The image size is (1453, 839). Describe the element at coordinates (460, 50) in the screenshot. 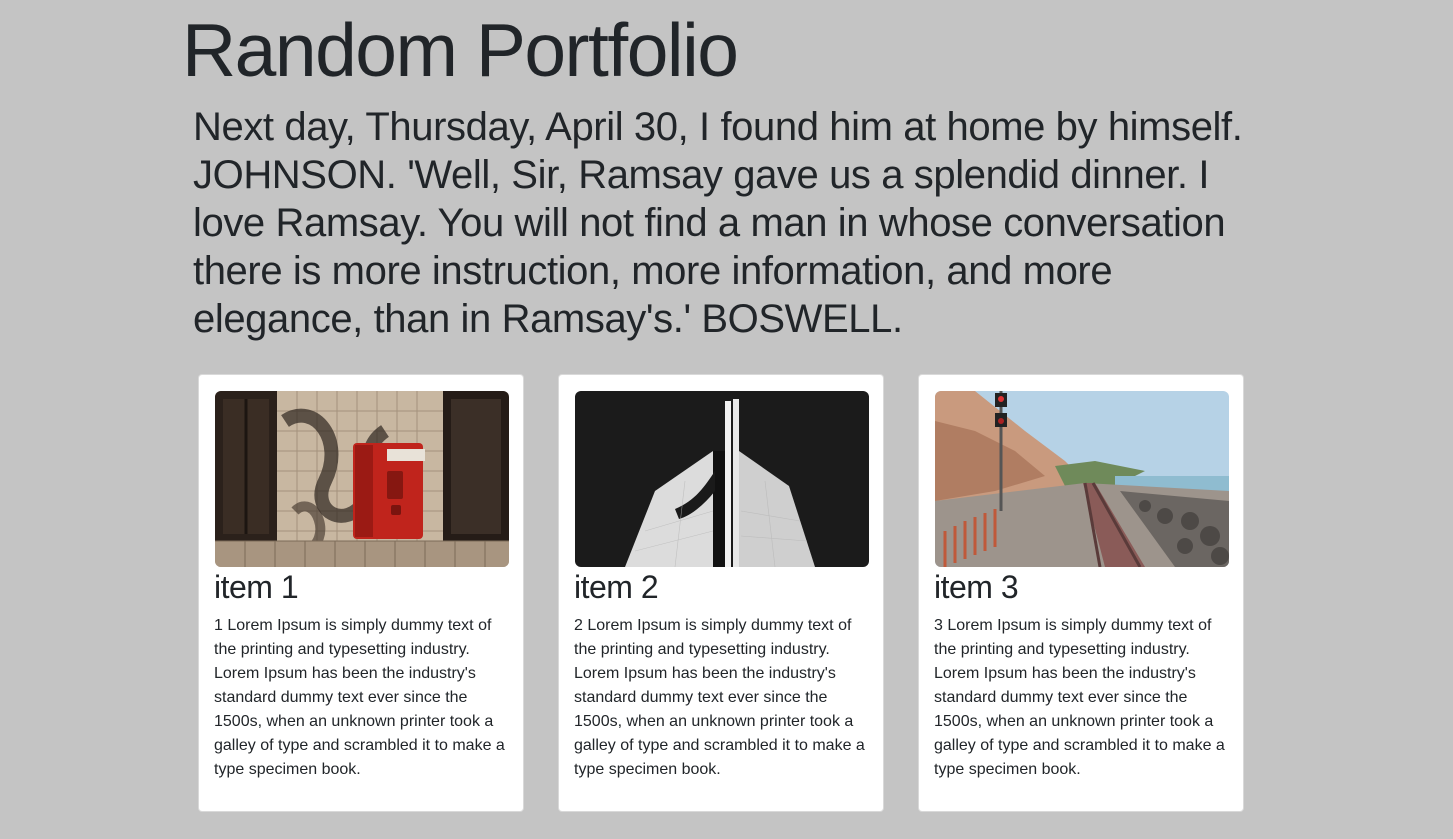

I see `page-title: Random Portfolio` at that location.